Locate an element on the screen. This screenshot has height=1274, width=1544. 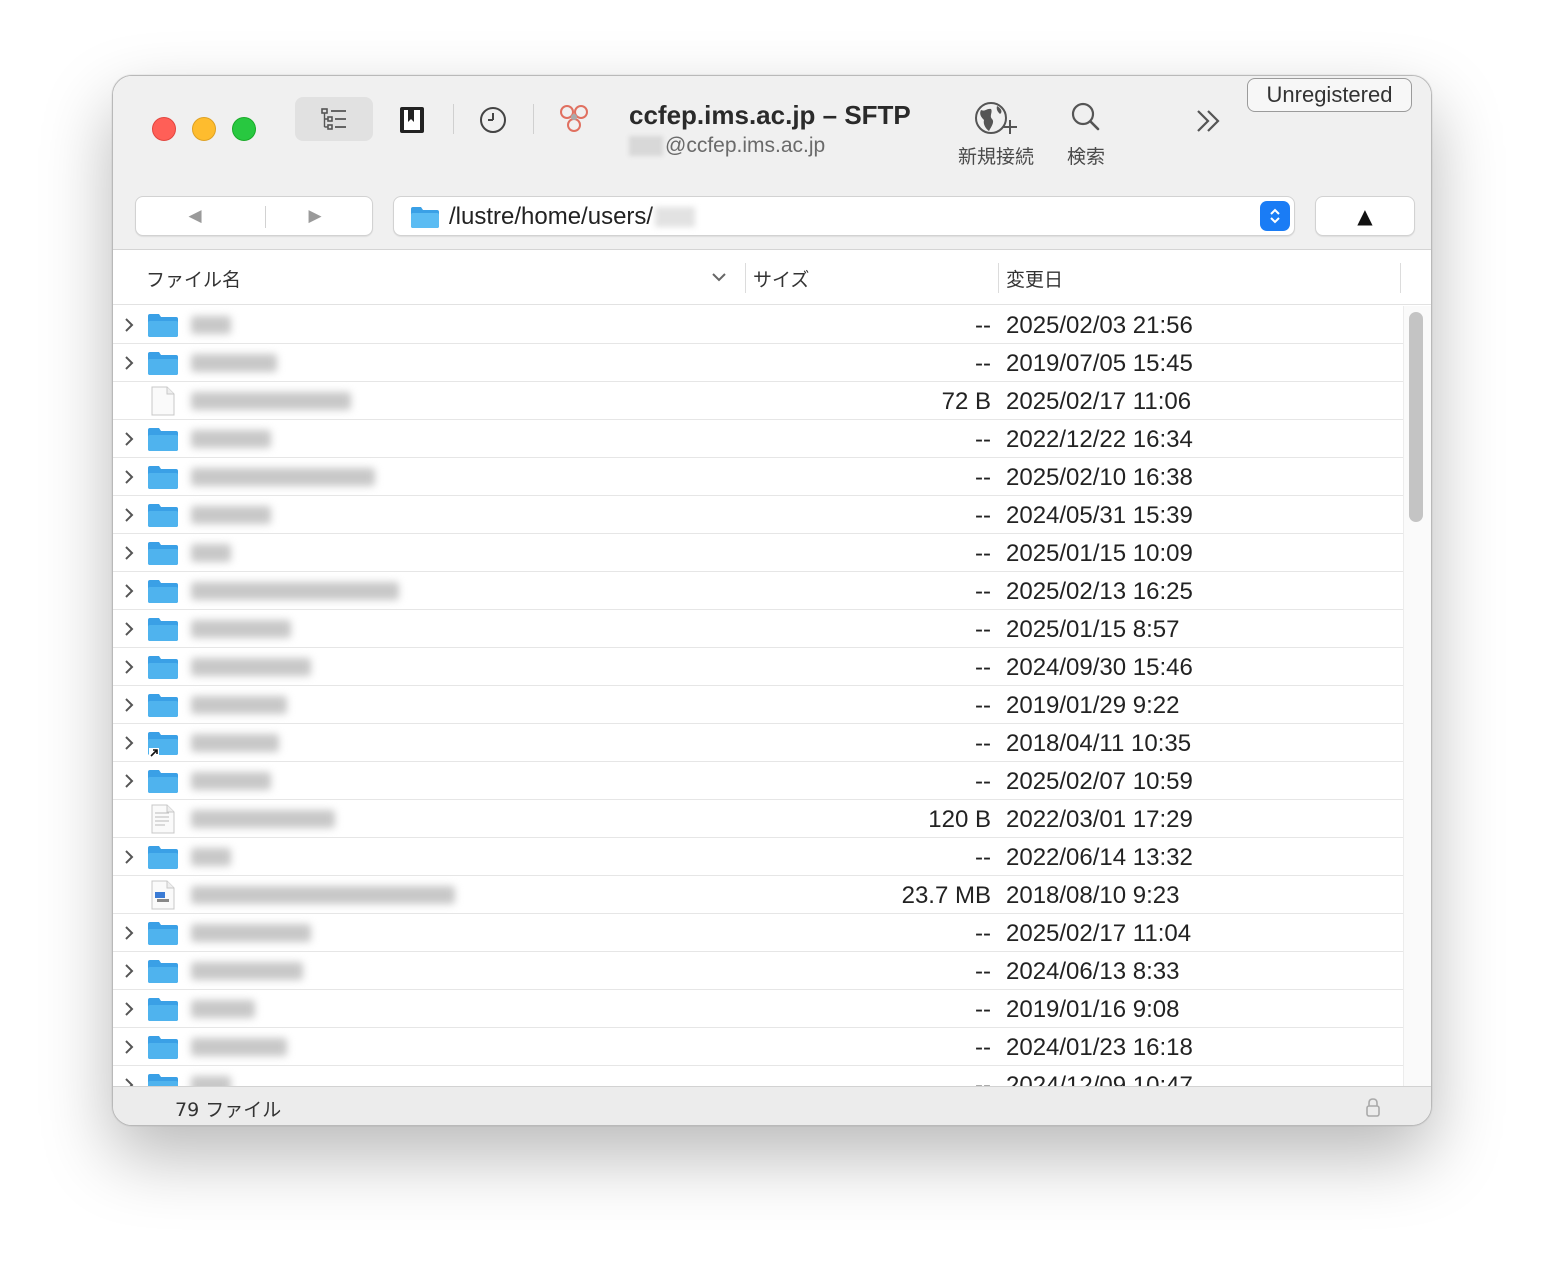
scrollbar-thumb is located at coordinates (1416, 417).